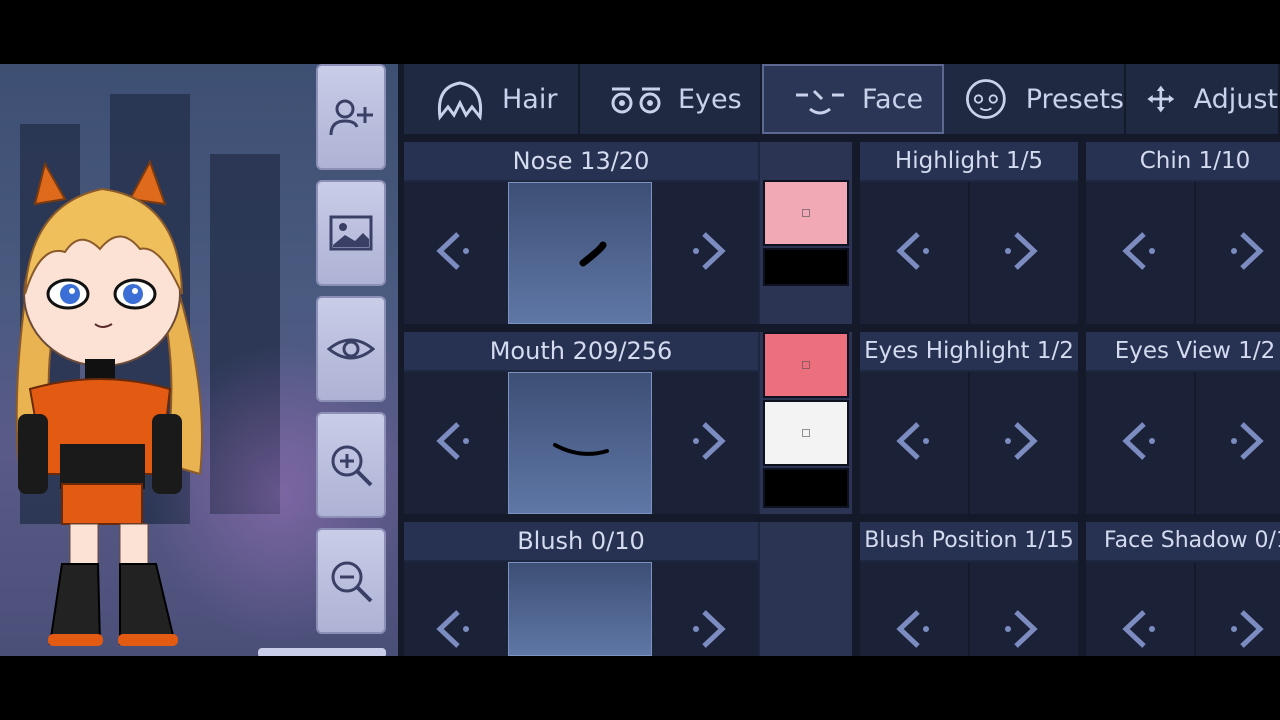 The width and height of the screenshot is (1280, 720). I want to click on blush-preview, so click(580, 609).